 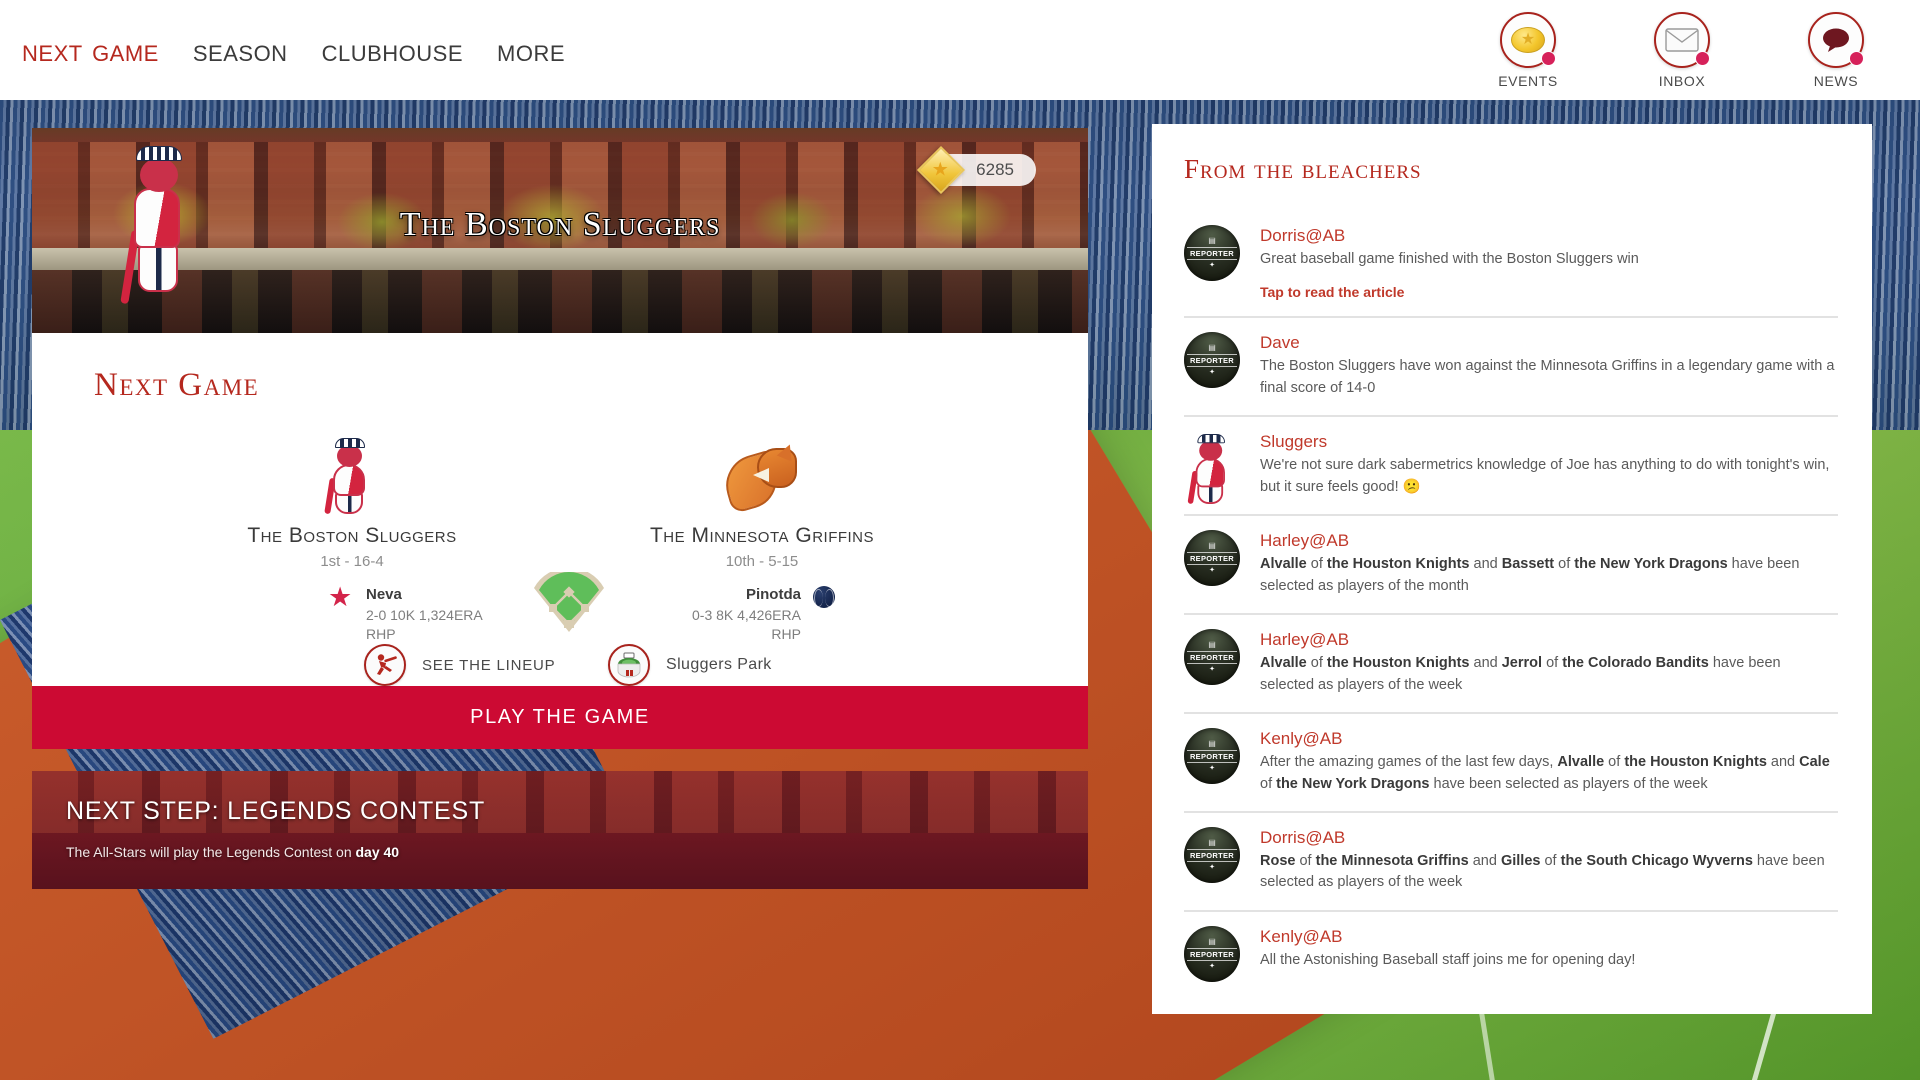 I want to click on griffin-icon, so click(x=758, y=478).